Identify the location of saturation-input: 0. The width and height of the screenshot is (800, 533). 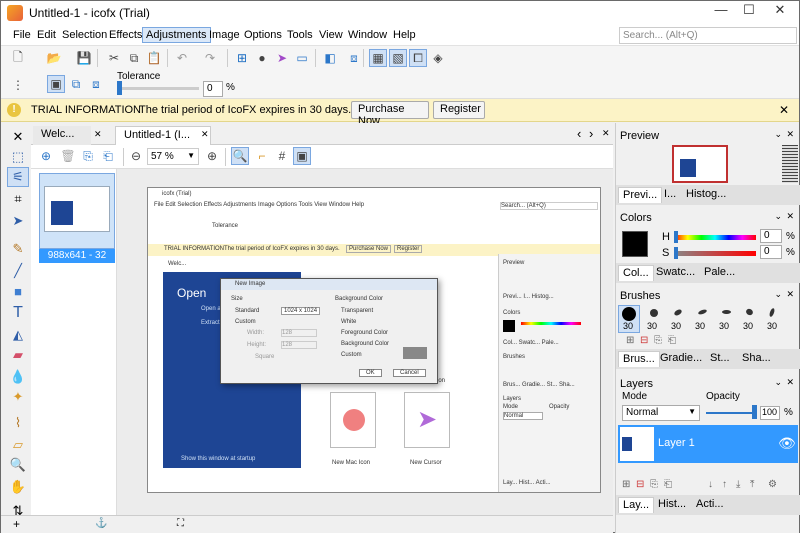
(771, 252).